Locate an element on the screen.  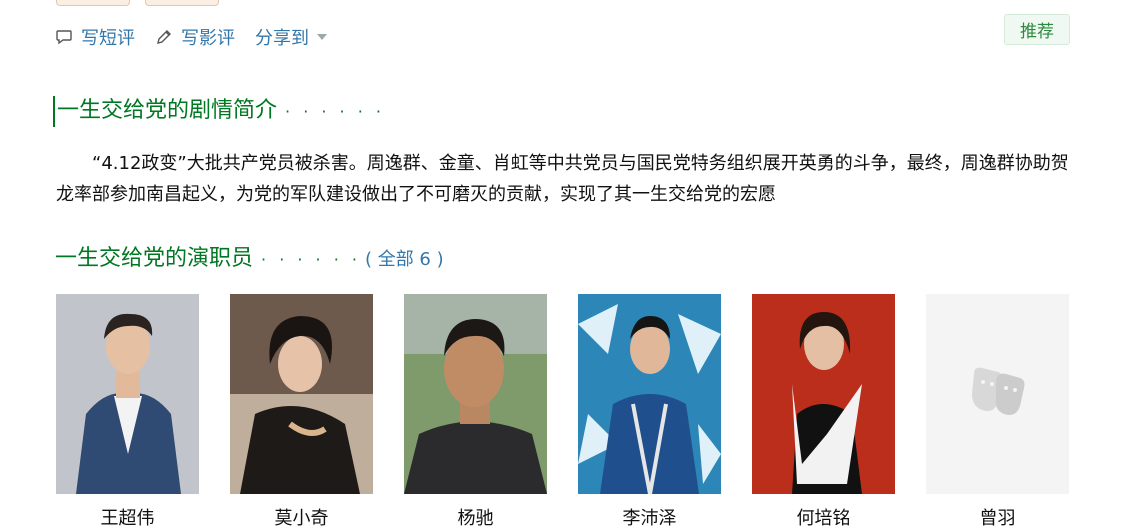
cast-title-text: 一生交给党的演职员 is located at coordinates (154, 258).